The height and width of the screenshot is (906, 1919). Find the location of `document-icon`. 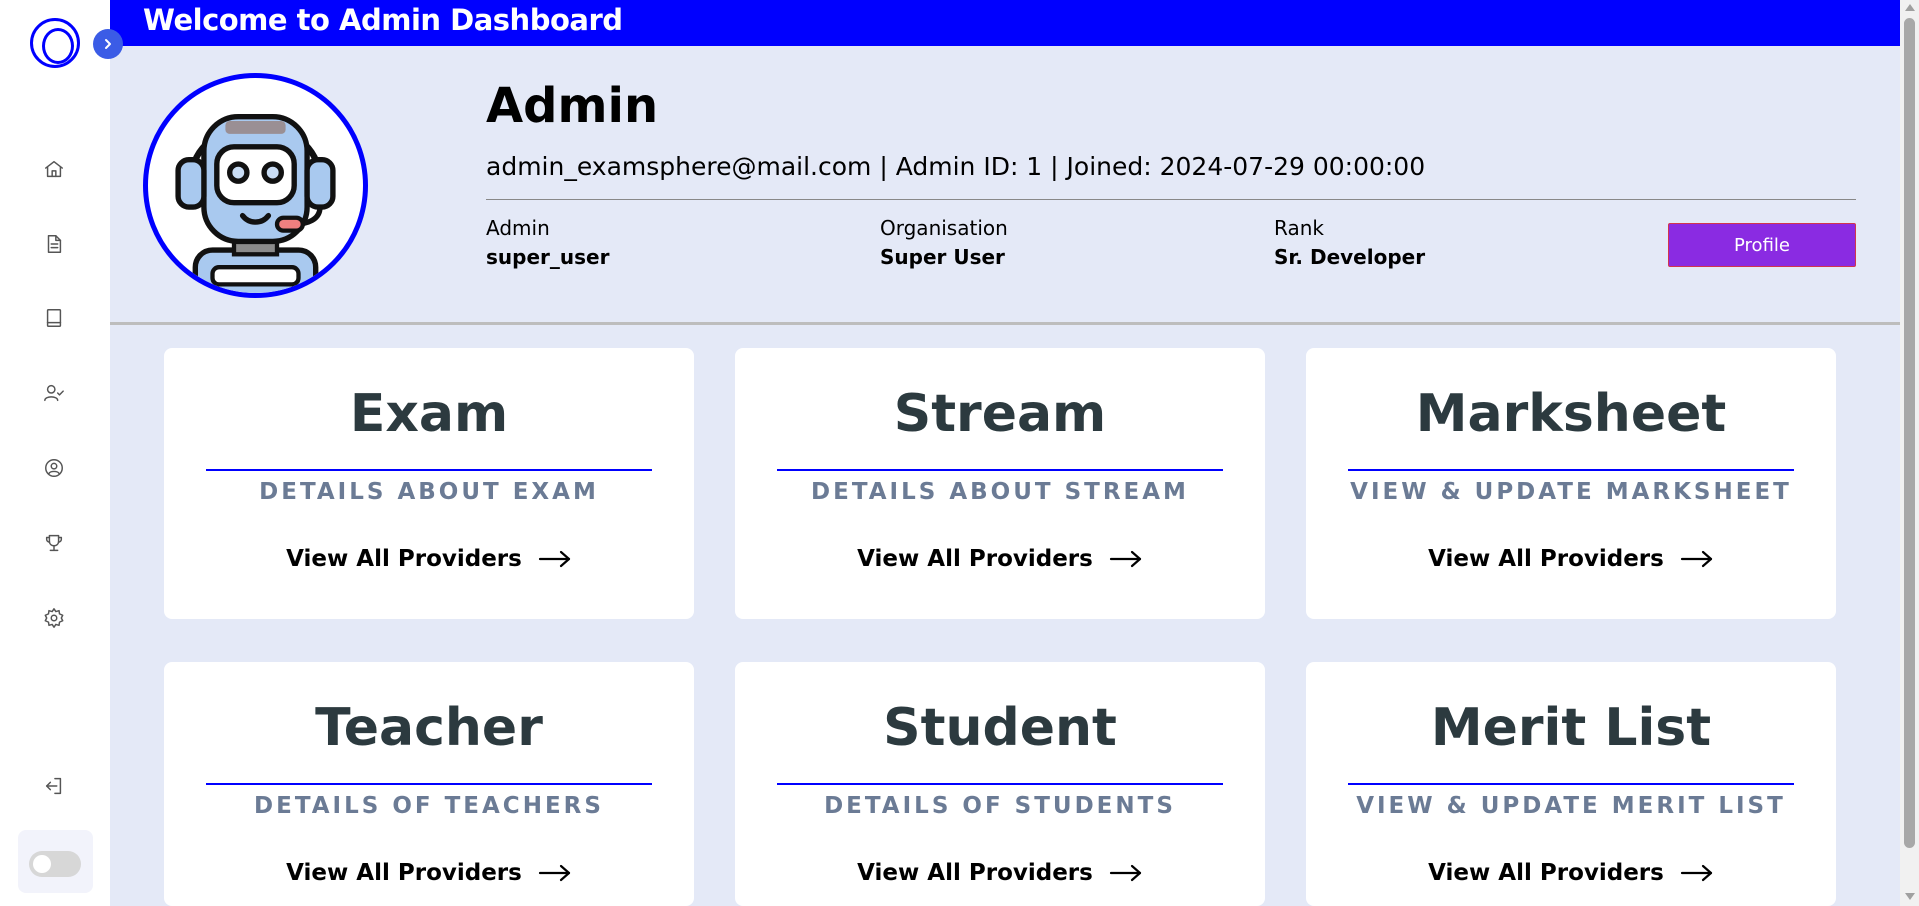

document-icon is located at coordinates (54, 244).